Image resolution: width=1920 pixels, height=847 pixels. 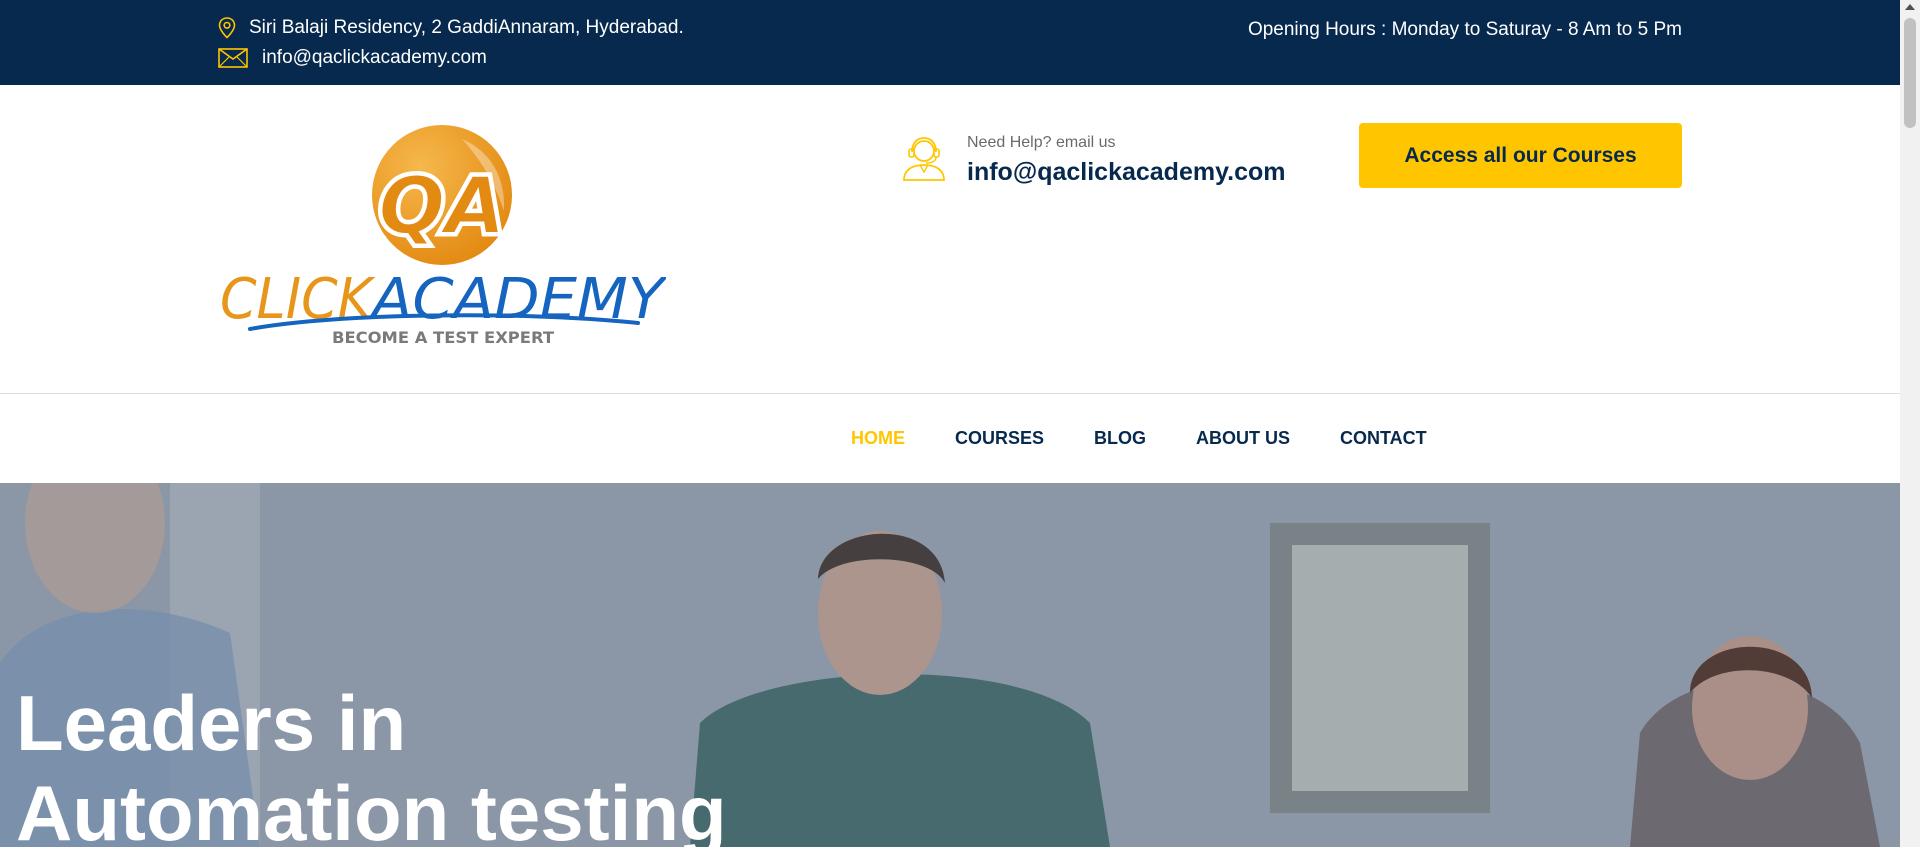 I want to click on email-row: info@qaclickacademy.com, so click(x=352, y=58).